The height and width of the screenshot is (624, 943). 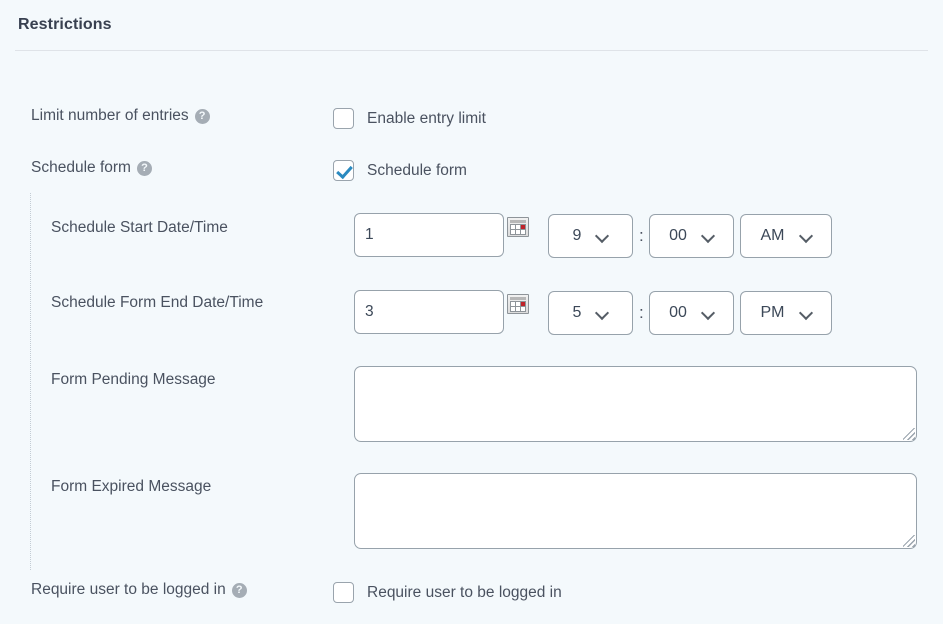 I want to click on label-form-pending-message: Form Pending Message, so click(x=133, y=379).